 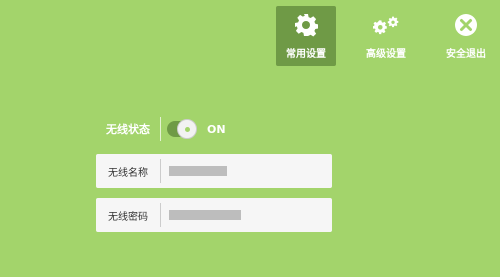 What do you see at coordinates (205, 215) in the screenshot?
I see `wireless-password-value` at bounding box center [205, 215].